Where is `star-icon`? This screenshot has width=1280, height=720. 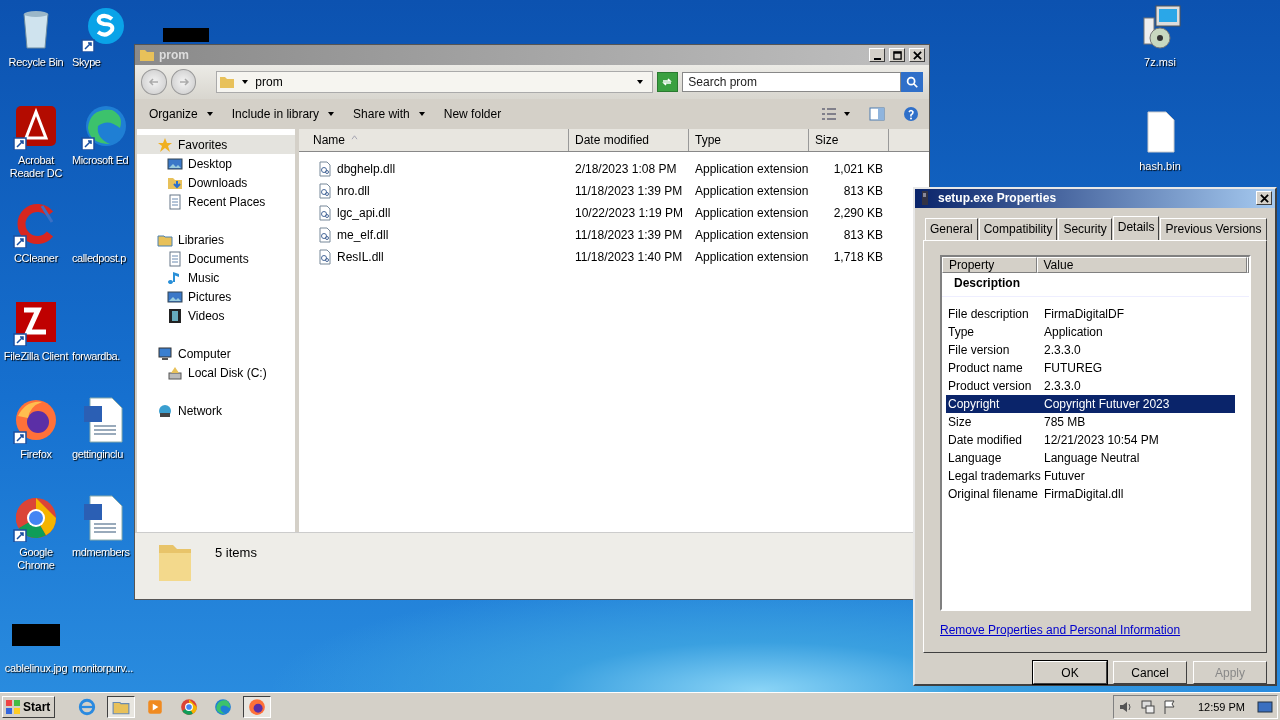
star-icon is located at coordinates (165, 144).